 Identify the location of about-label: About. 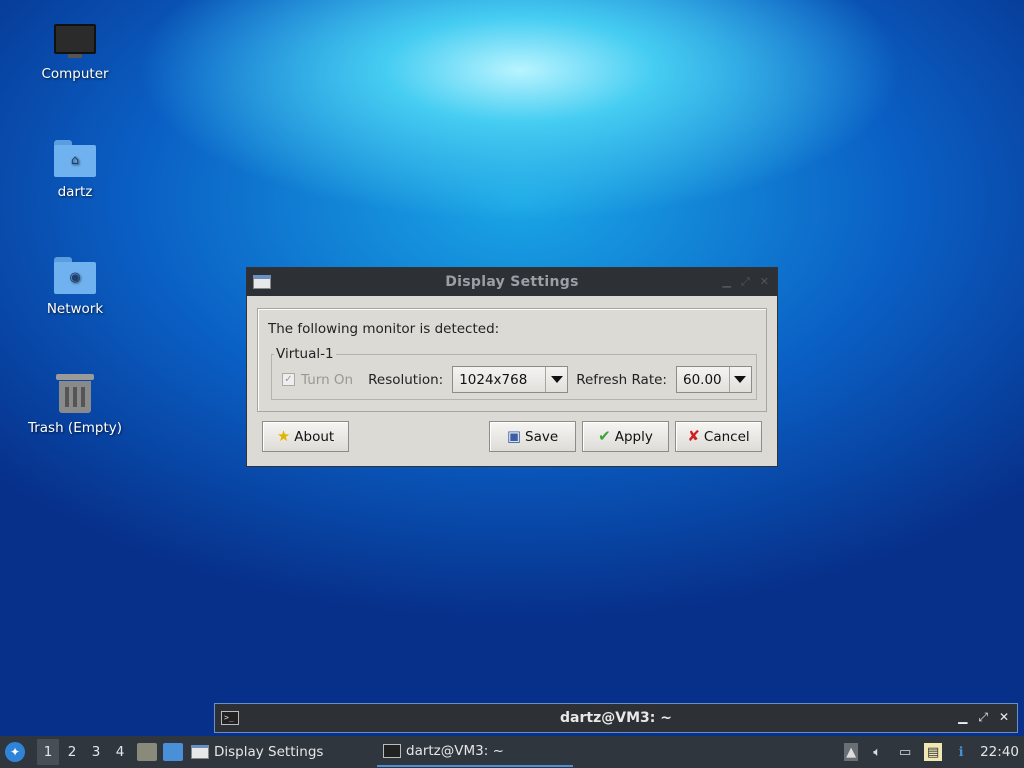
(314, 436).